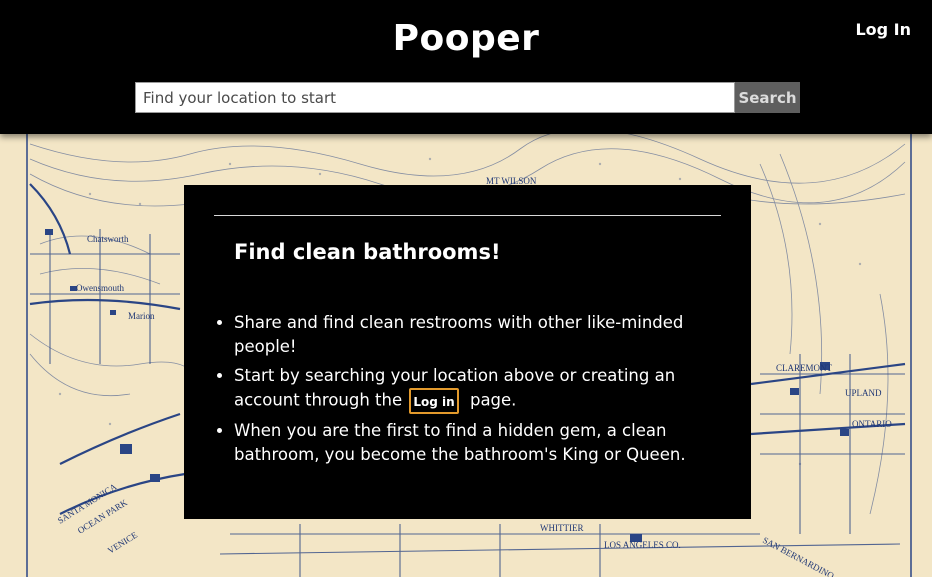  I want to click on search-bar: Search, so click(467, 97).